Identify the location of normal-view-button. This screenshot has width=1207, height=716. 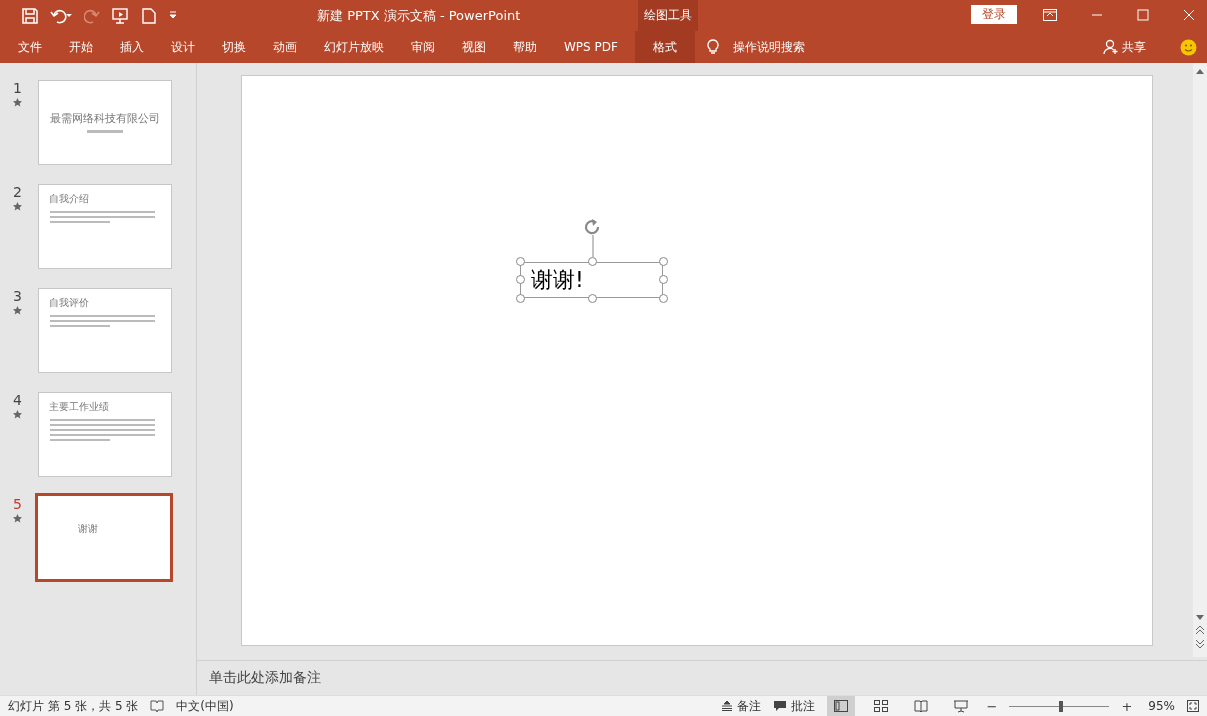
(840, 706).